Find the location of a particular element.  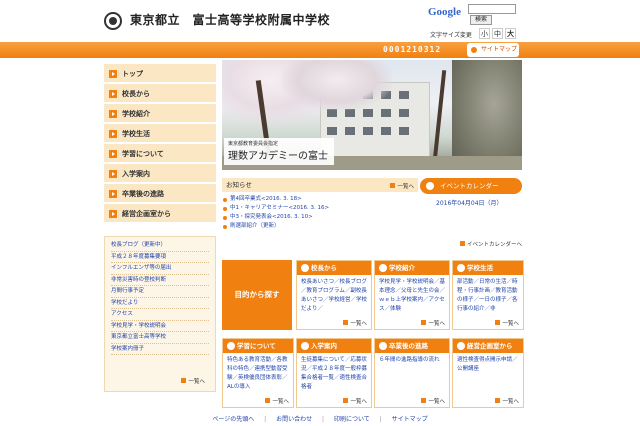

sitemap-label: サイトマップ is located at coordinates (499, 49).